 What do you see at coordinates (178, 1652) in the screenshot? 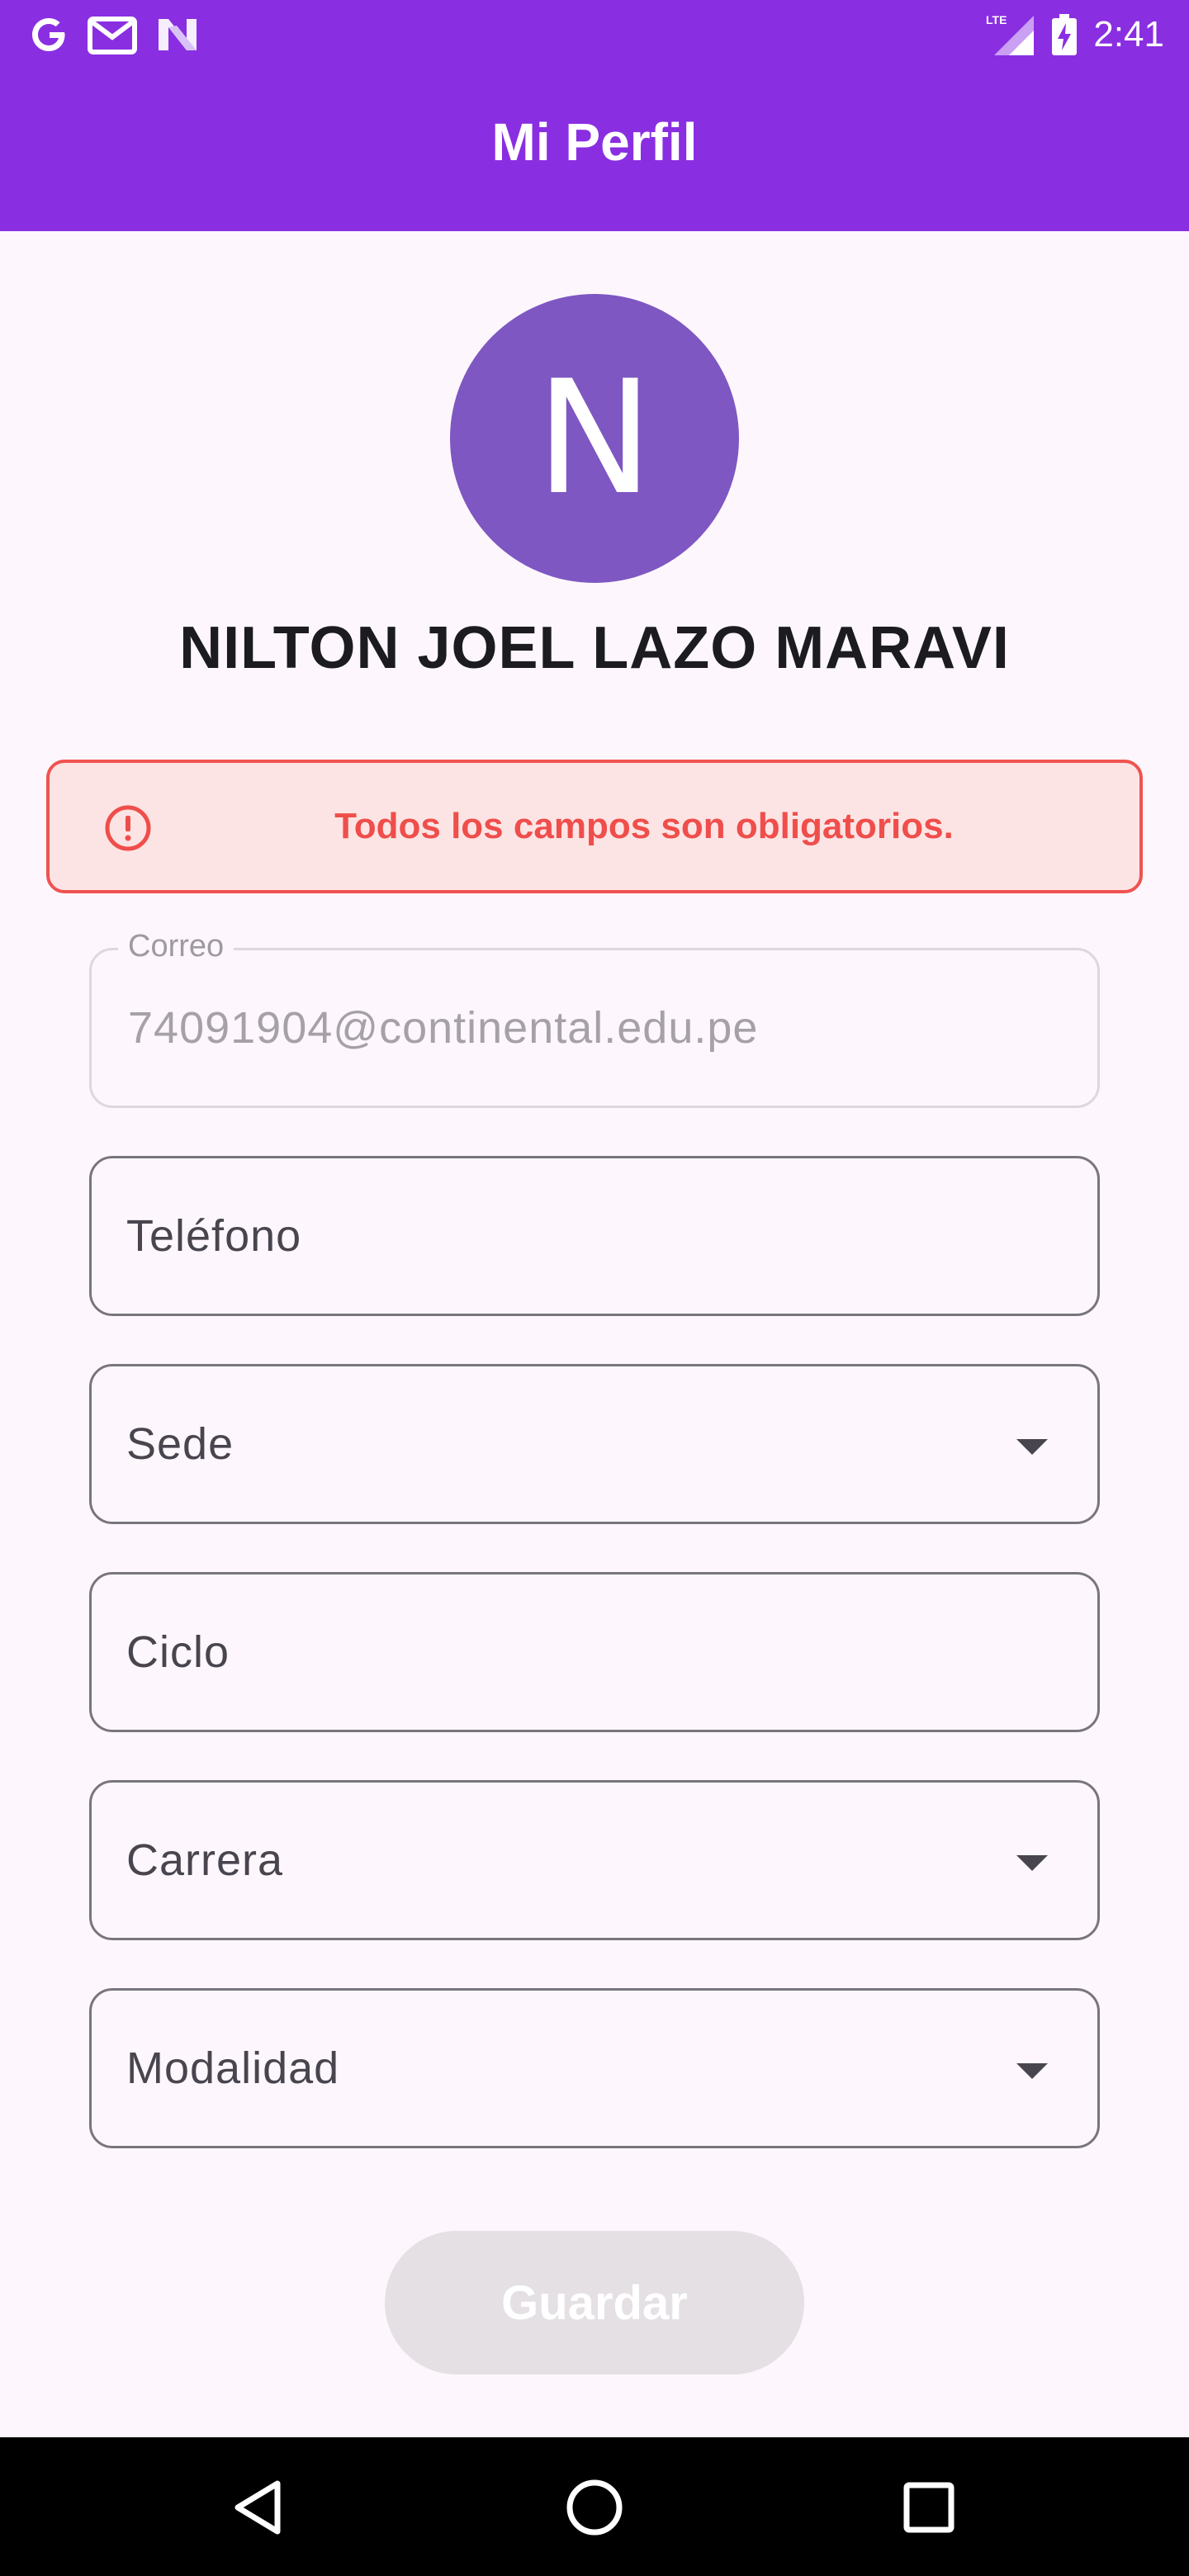
I see `cycle-field-label: Ciclo` at bounding box center [178, 1652].